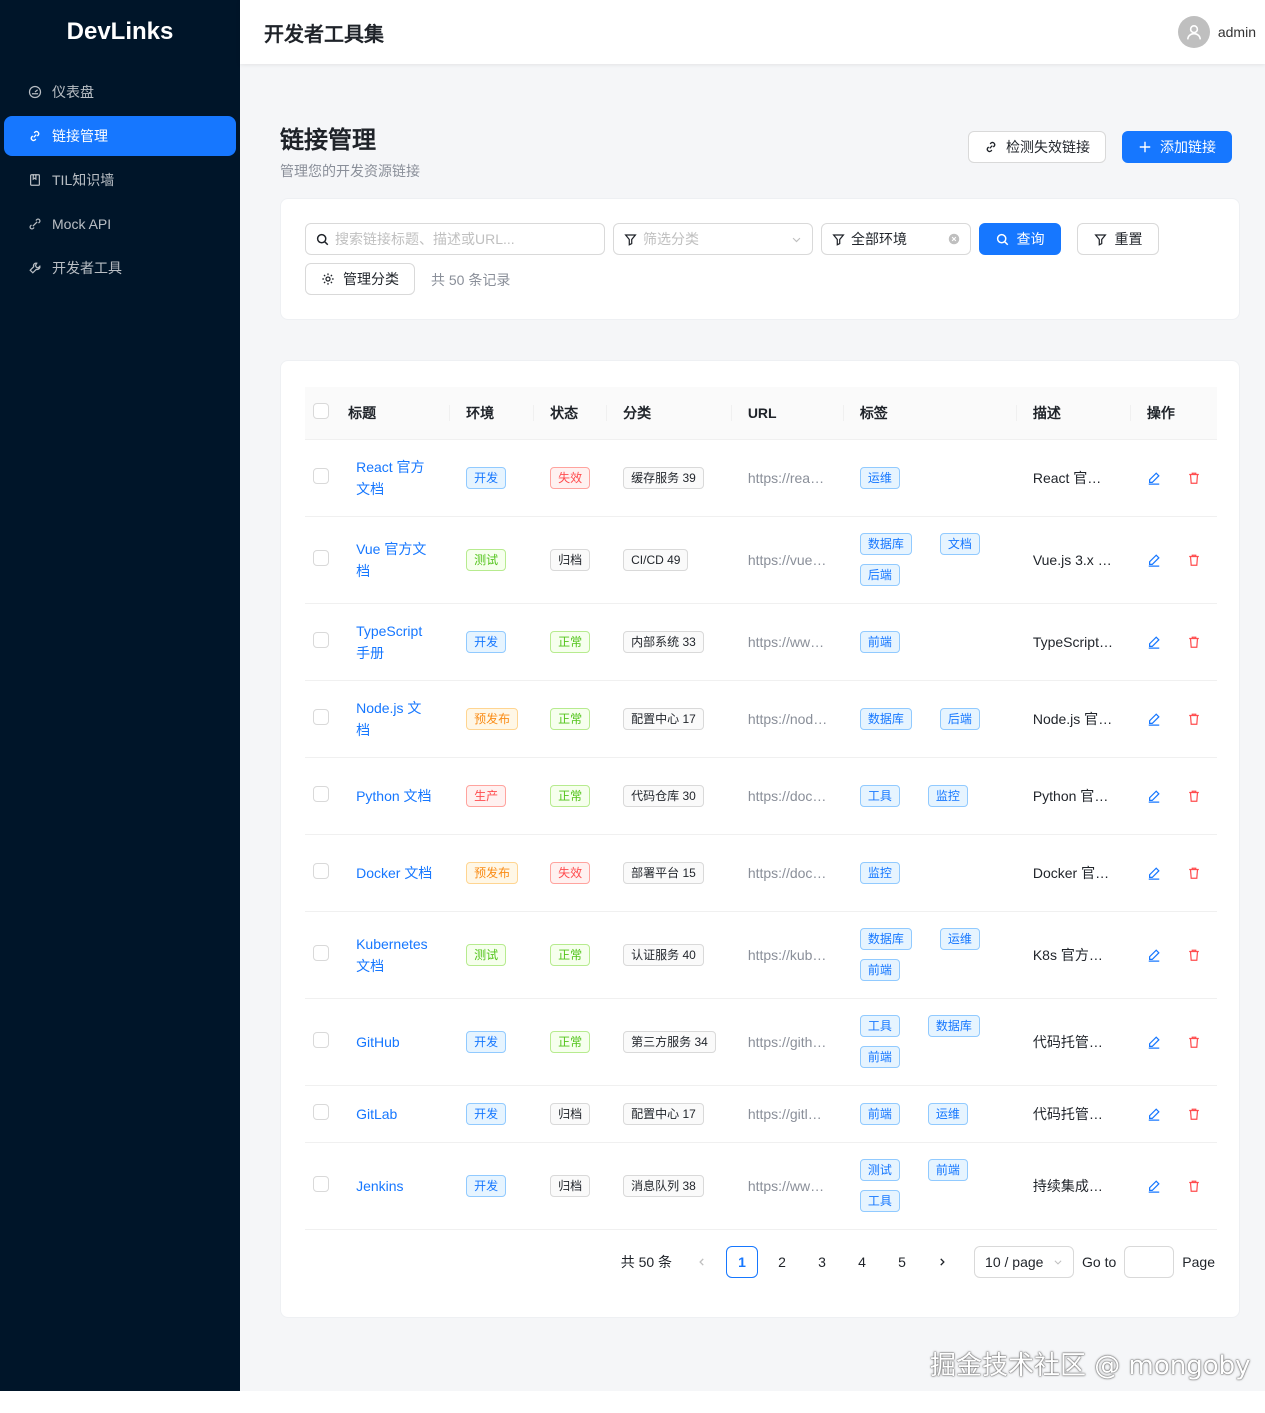 This screenshot has height=1413, width=1265. What do you see at coordinates (788, 642) in the screenshot?
I see `link-url: https://www.typescriptlang.org` at bounding box center [788, 642].